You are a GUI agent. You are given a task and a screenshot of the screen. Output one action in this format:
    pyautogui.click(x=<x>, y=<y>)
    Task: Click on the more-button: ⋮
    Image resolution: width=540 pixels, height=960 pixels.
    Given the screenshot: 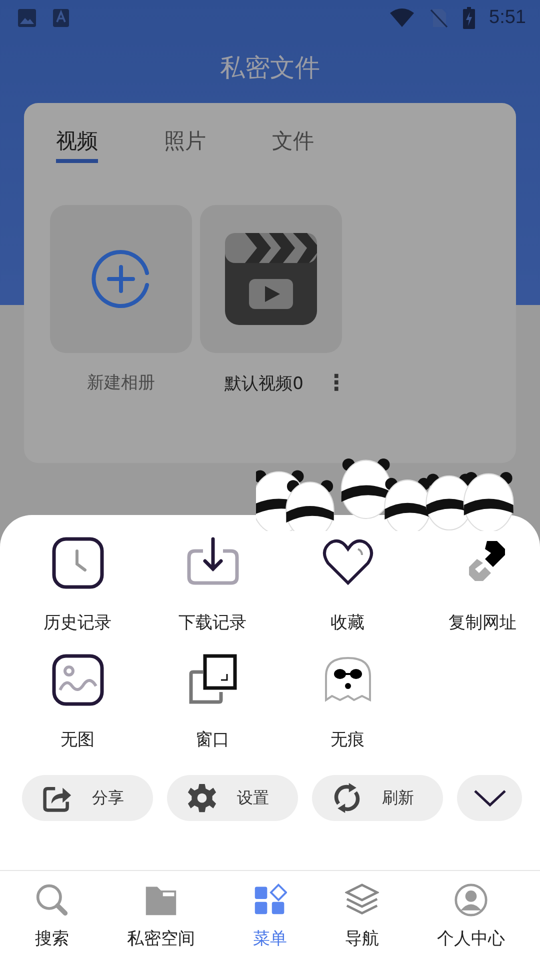 What is the action you would take?
    pyautogui.click(x=336, y=383)
    